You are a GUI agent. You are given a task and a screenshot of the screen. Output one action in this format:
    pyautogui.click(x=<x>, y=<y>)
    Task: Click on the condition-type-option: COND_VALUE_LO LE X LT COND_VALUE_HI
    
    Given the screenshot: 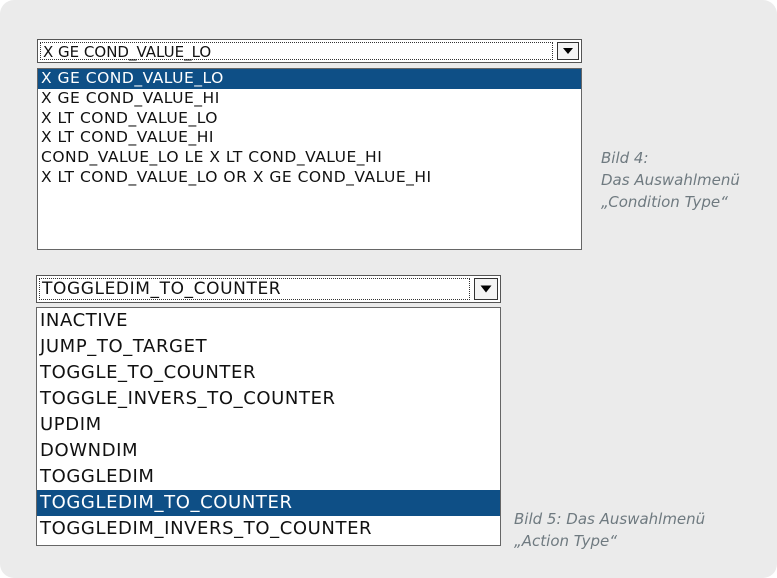 What is the action you would take?
    pyautogui.click(x=309, y=158)
    